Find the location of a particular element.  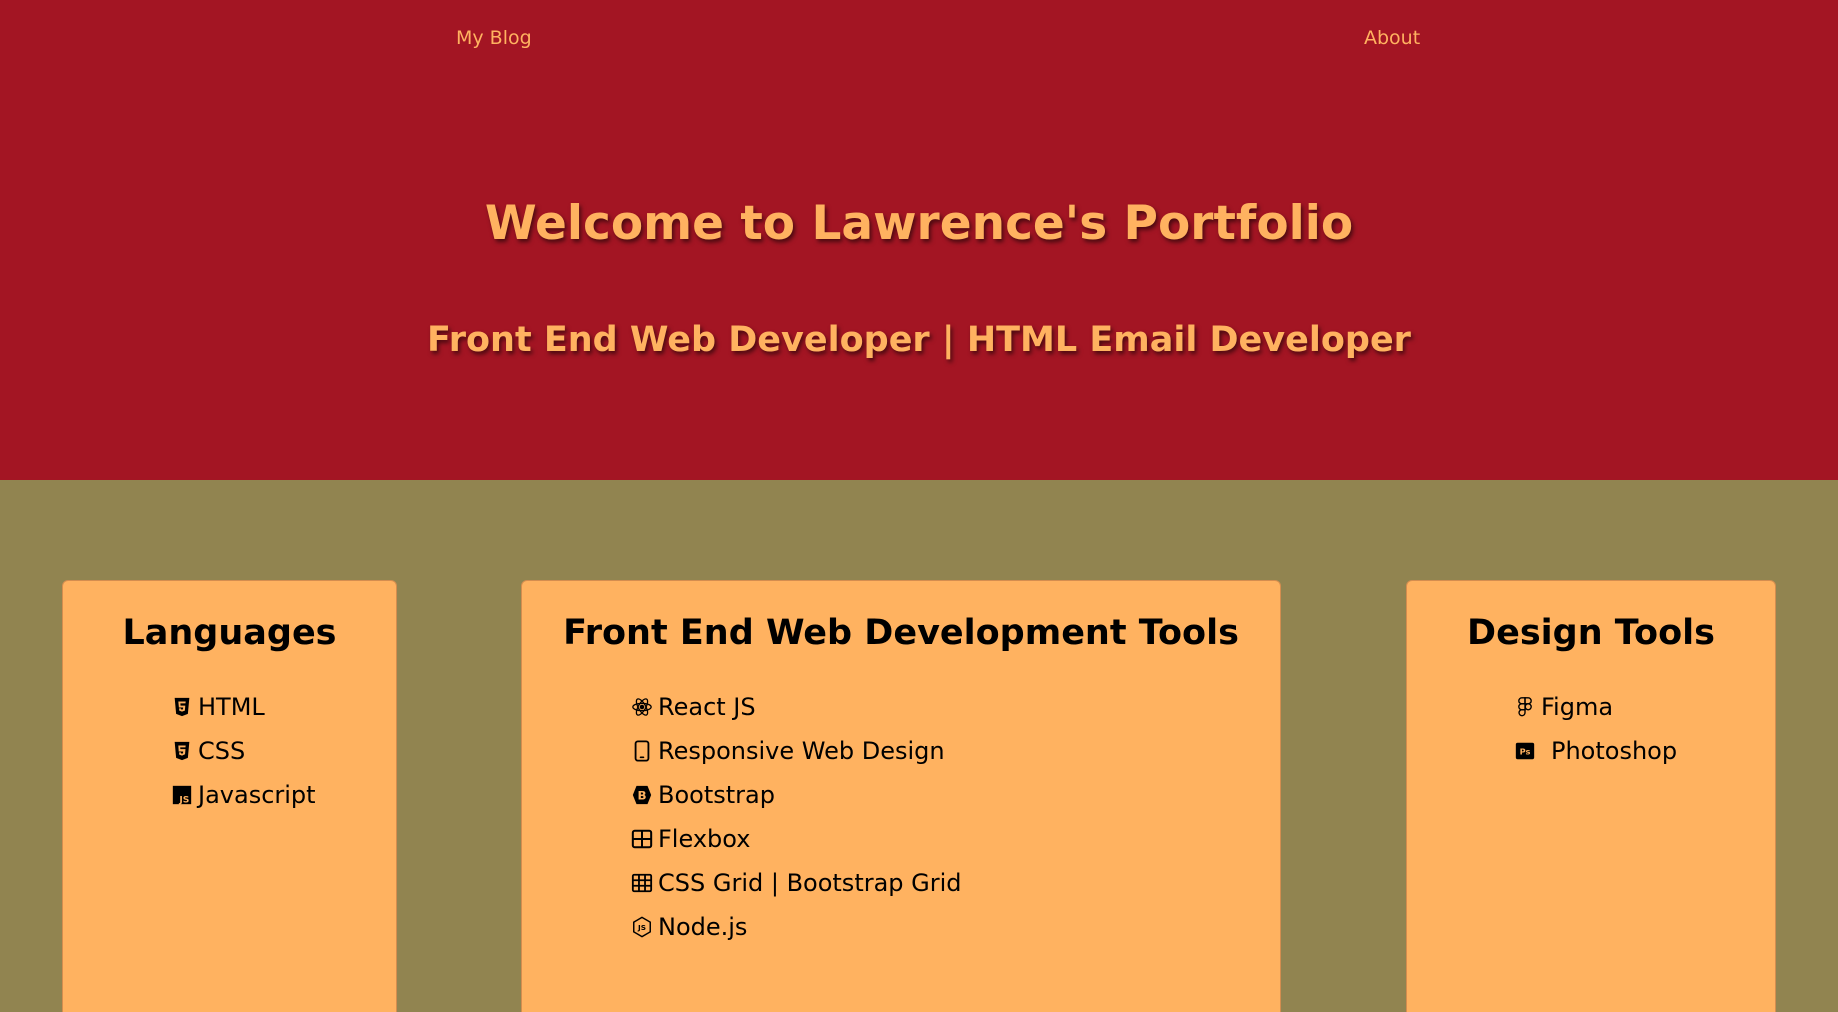

design-tools-card-title: Design Tools is located at coordinates (1591, 633).